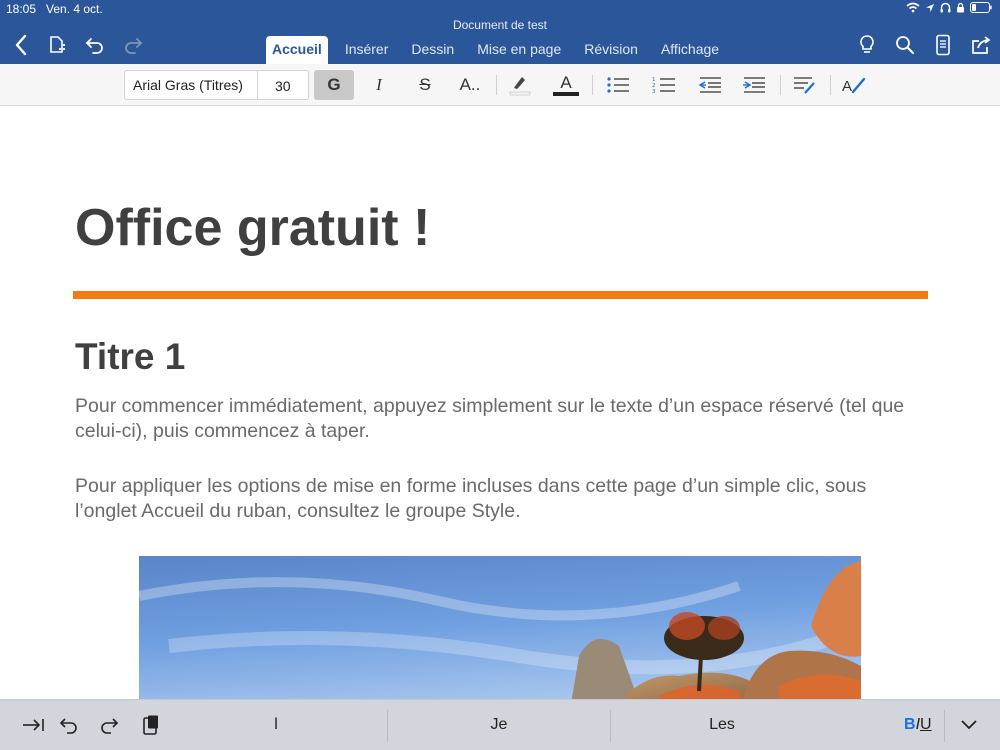 Image resolution: width=1000 pixels, height=750 pixels. What do you see at coordinates (690, 50) in the screenshot?
I see `tab-affichage: Affichage` at bounding box center [690, 50].